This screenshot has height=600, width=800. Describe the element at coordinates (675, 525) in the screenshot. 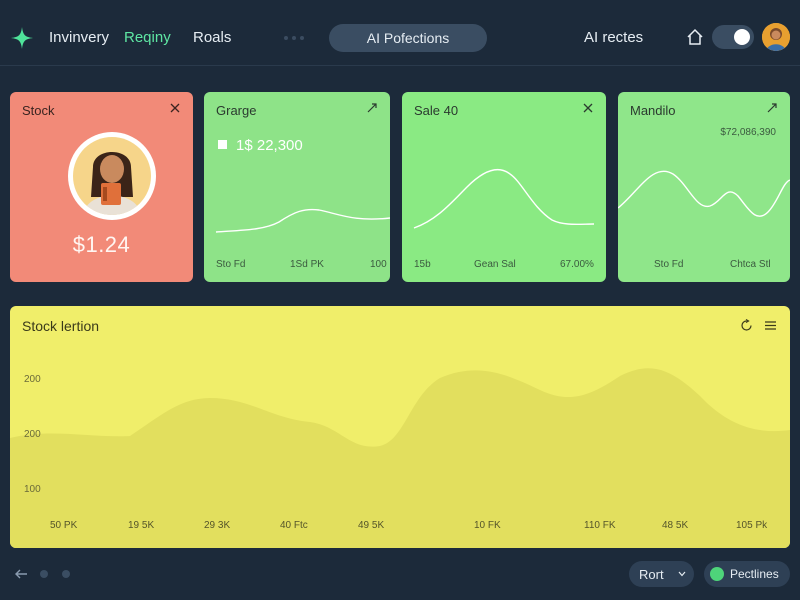

I see `x-tick-label: 48 5K` at that location.